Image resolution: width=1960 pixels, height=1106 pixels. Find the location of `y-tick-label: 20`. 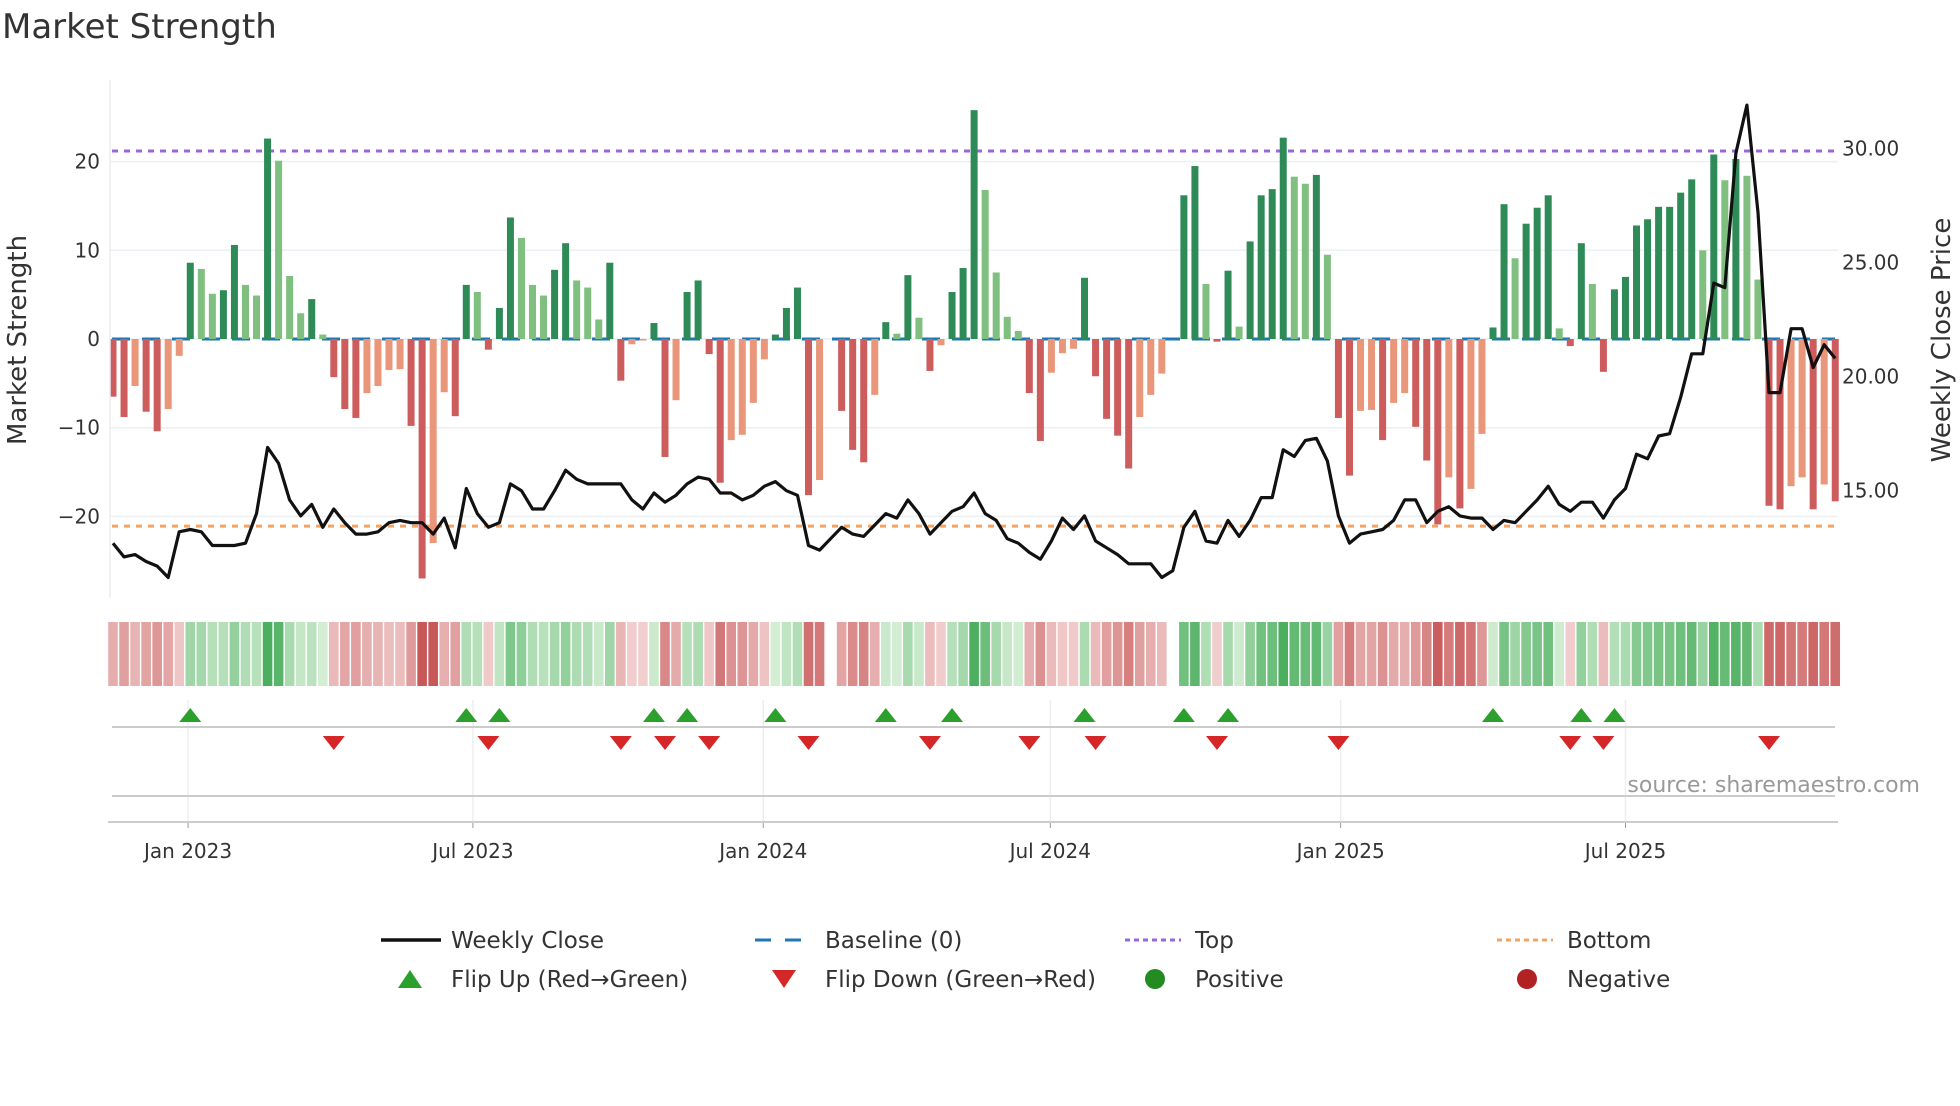

y-tick-label: 20 is located at coordinates (87, 162).